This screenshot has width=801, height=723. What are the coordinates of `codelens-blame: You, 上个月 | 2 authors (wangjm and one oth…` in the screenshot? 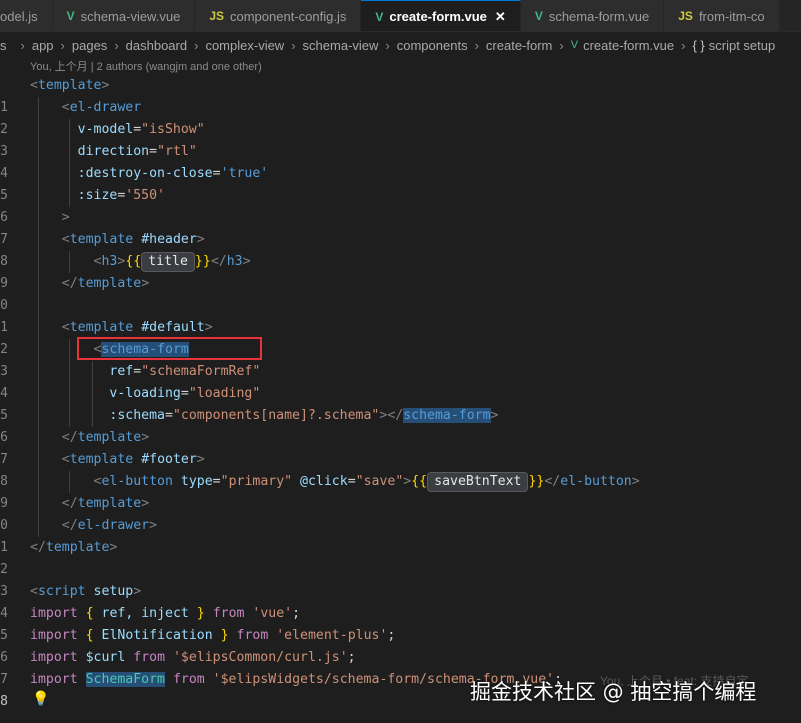 It's located at (146, 66).